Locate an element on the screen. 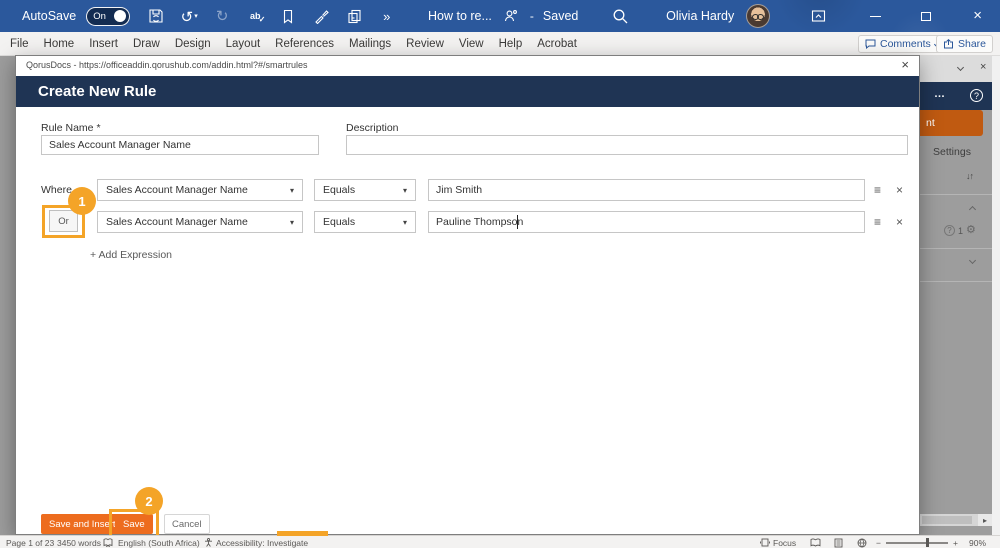 This screenshot has width=1000, height=548. print-layout-button is located at coordinates (838, 542).